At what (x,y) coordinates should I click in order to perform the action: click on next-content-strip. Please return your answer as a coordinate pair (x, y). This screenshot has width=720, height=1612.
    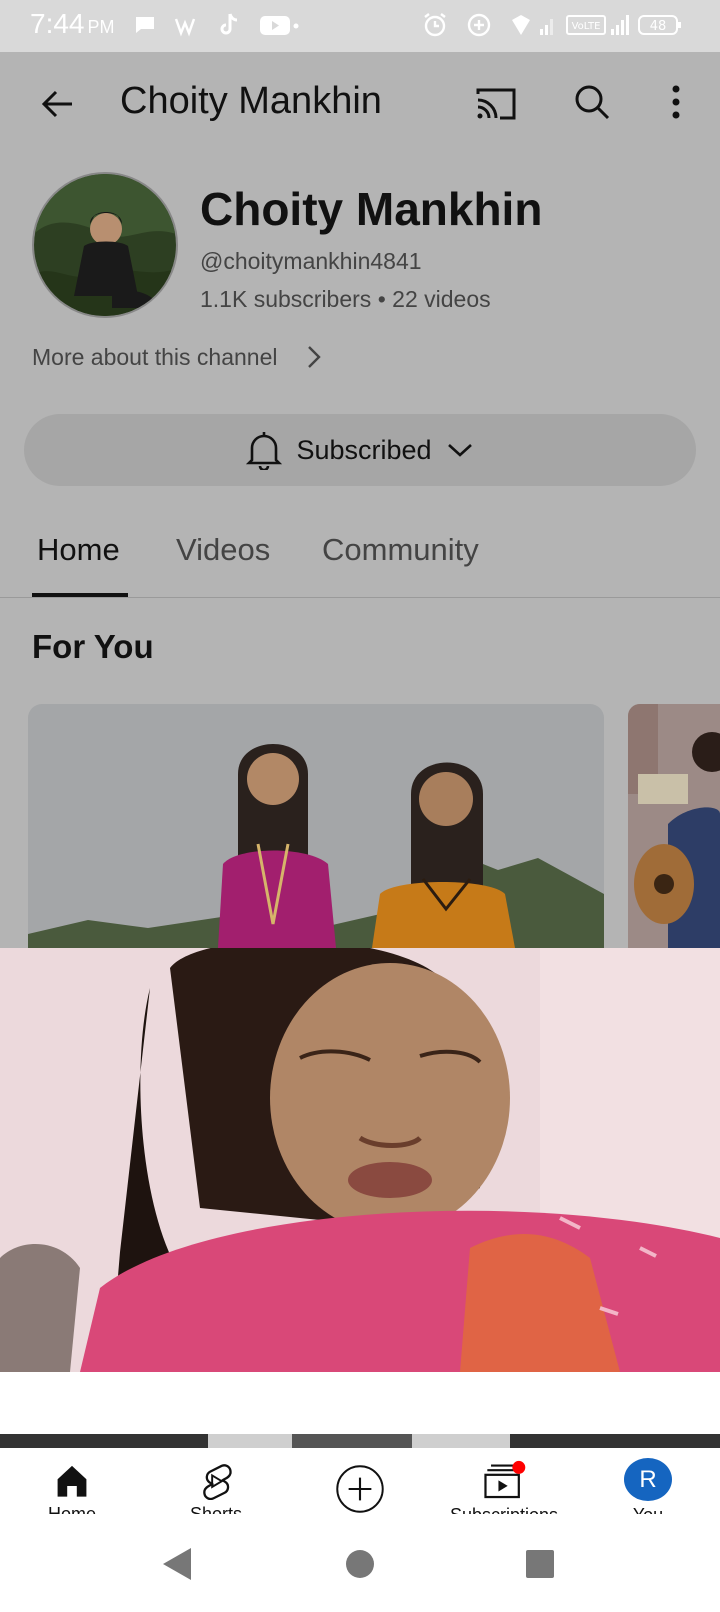
    Looking at the image, I should click on (360, 1441).